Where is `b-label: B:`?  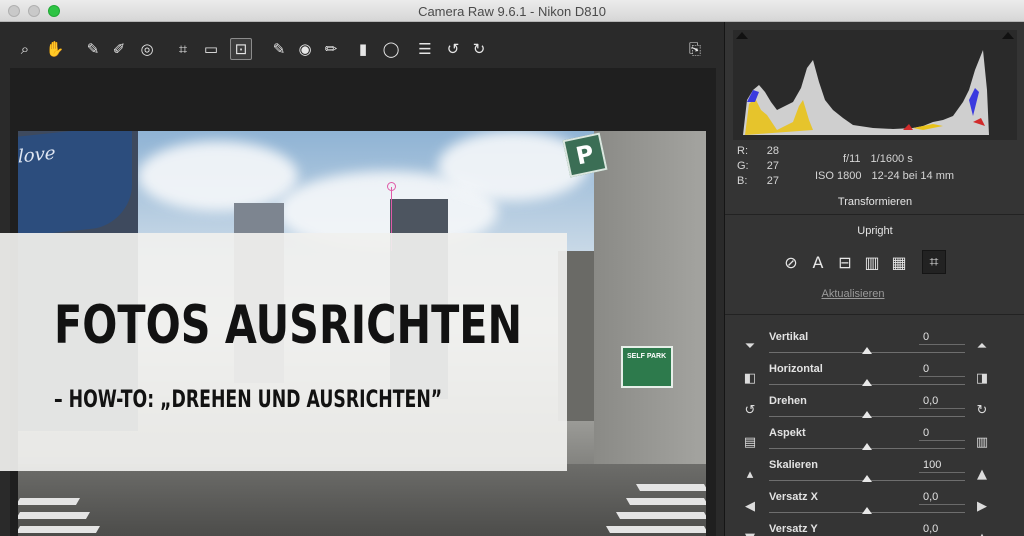
b-label: B: is located at coordinates (742, 181).